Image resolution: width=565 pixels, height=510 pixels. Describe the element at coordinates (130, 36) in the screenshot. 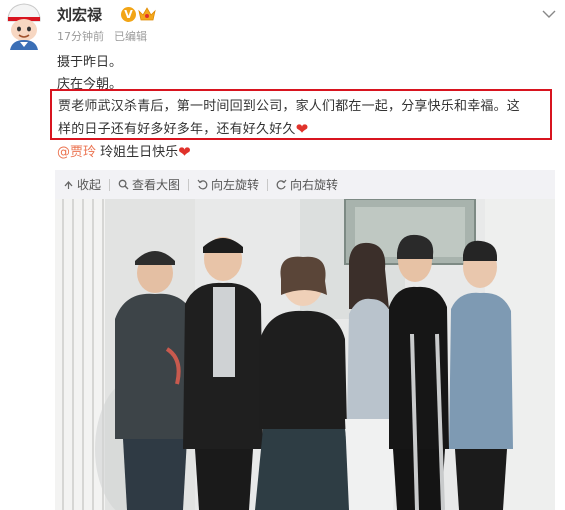

I see `edited-label: 已编辑` at that location.